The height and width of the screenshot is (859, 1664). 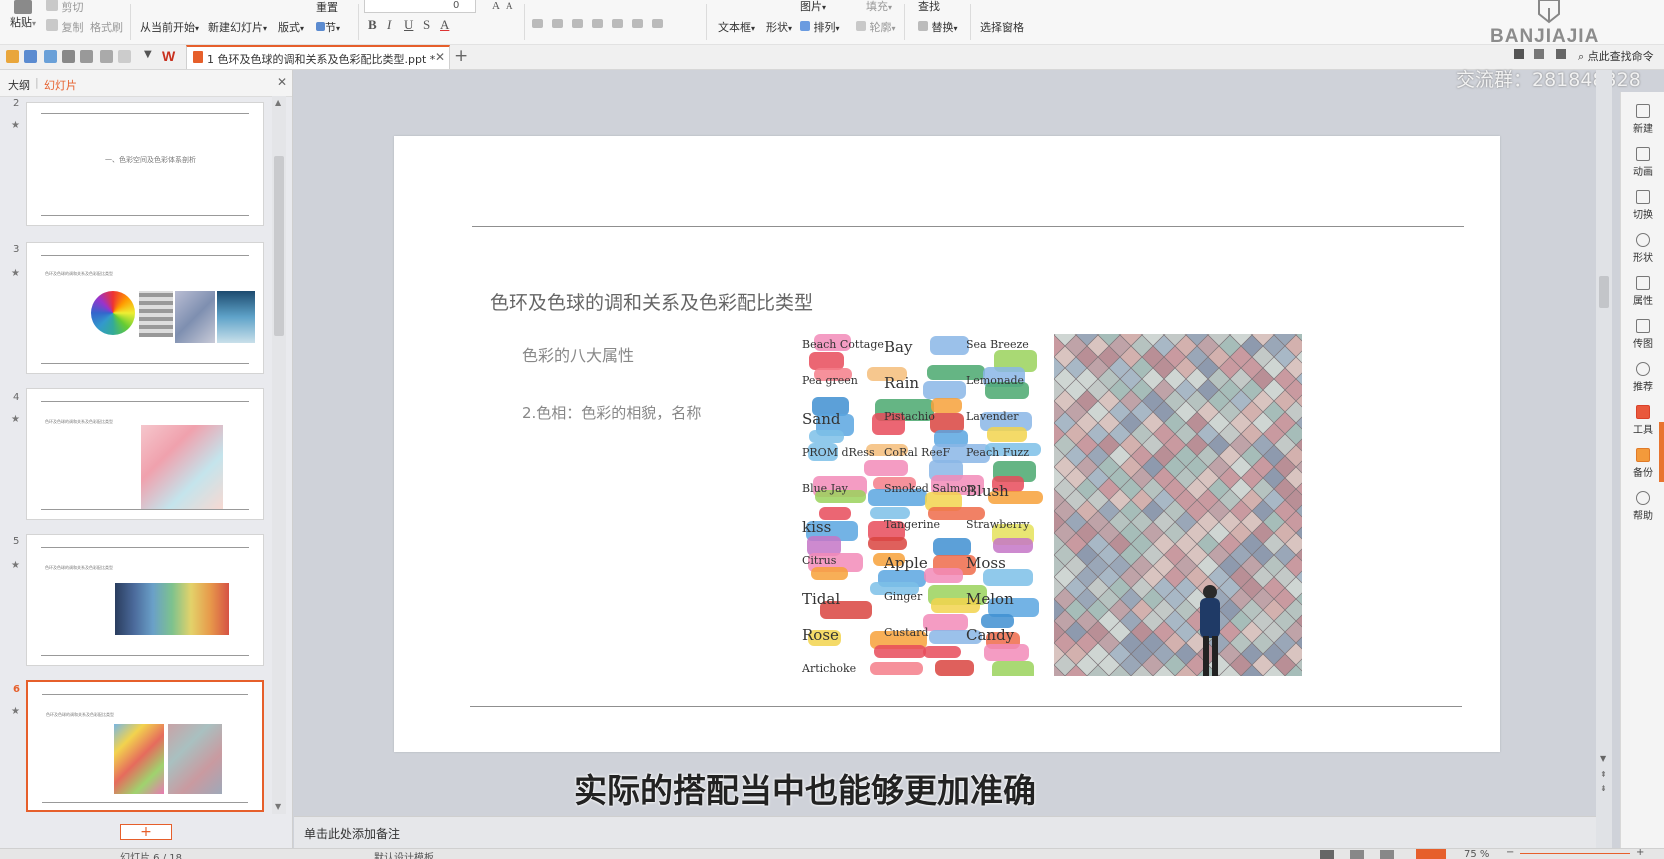 What do you see at coordinates (16, 689) in the screenshot?
I see `thumb-number: 6` at bounding box center [16, 689].